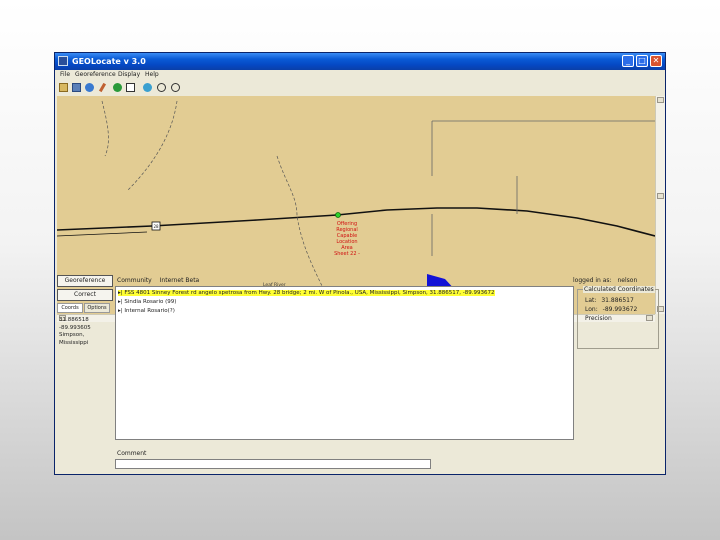 This screenshot has width=720, height=540. Describe the element at coordinates (134, 280) in the screenshot. I see `locality-header-left: Community` at that location.